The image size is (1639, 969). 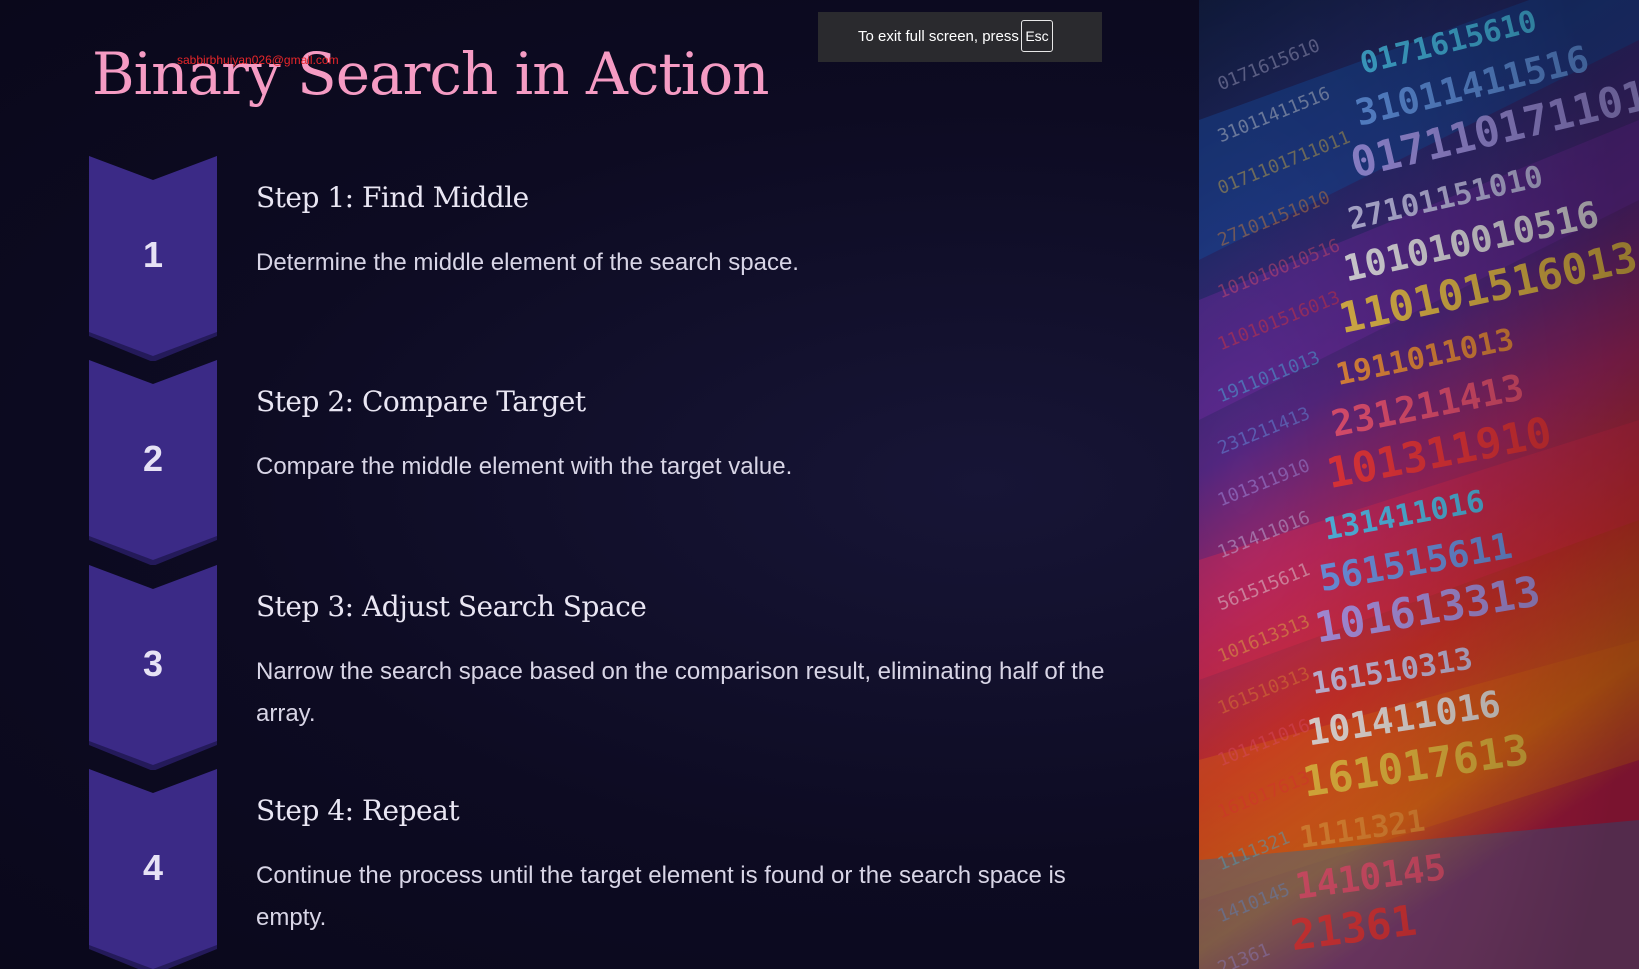 What do you see at coordinates (153, 254) in the screenshot?
I see `step-number: 1` at bounding box center [153, 254].